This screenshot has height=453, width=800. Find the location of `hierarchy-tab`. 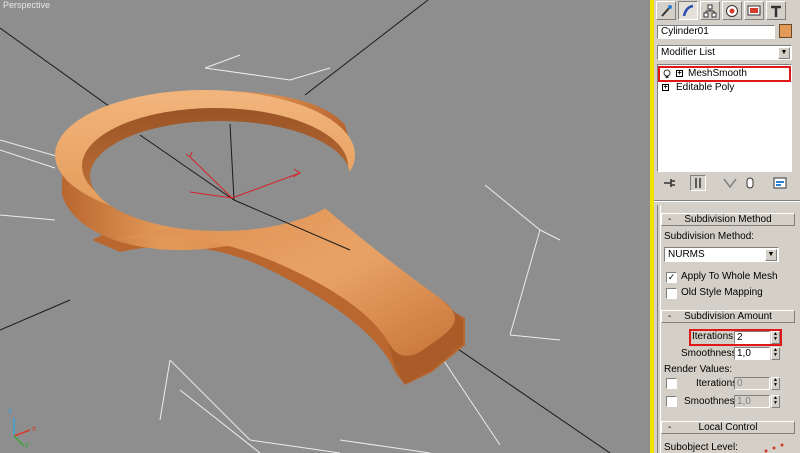

hierarchy-tab is located at coordinates (710, 10).